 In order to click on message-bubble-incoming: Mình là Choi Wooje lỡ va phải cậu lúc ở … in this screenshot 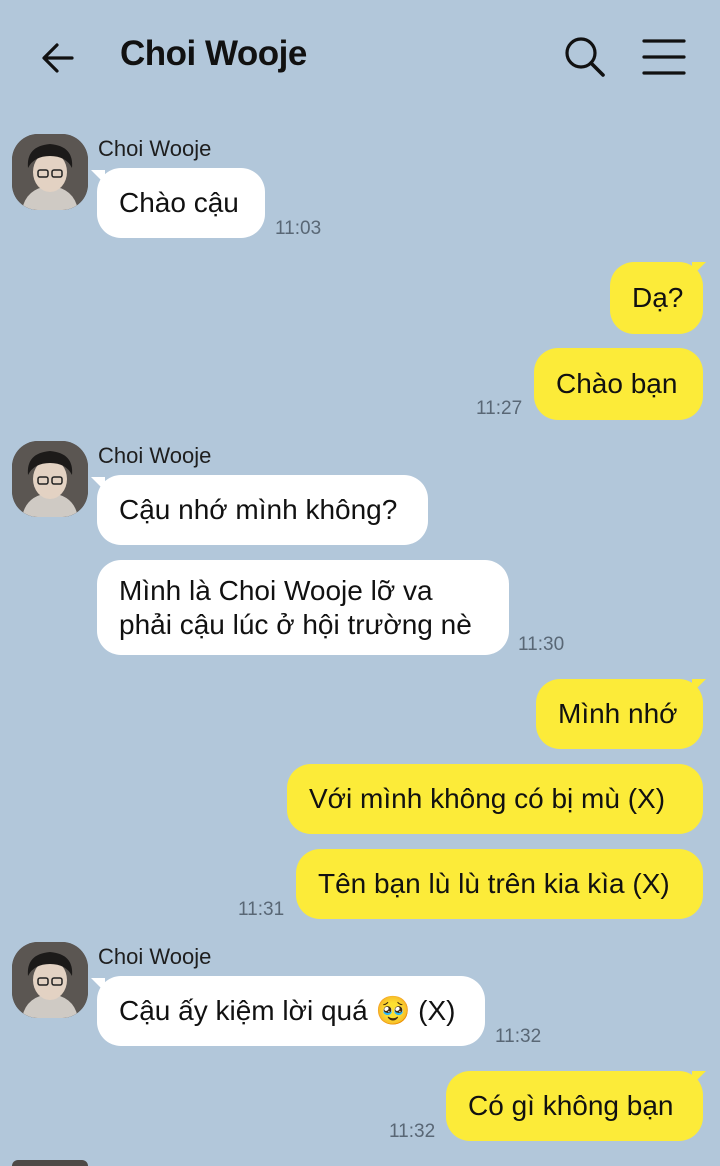, I will do `click(303, 607)`.